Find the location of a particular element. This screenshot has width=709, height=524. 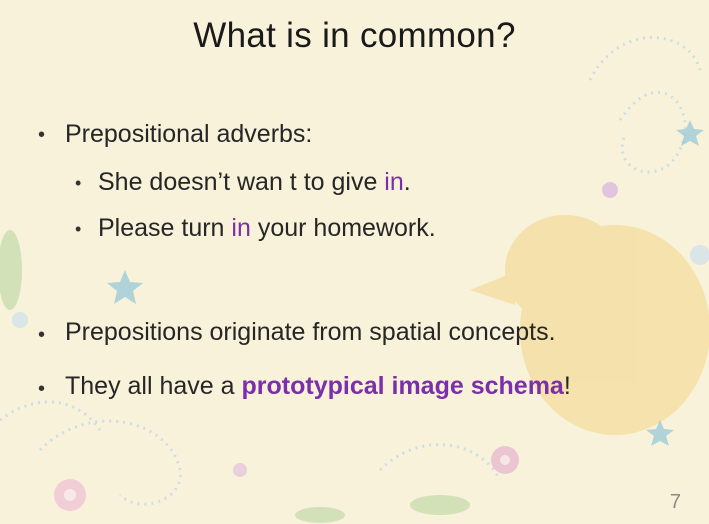

example-1-end: . is located at coordinates (407, 182).